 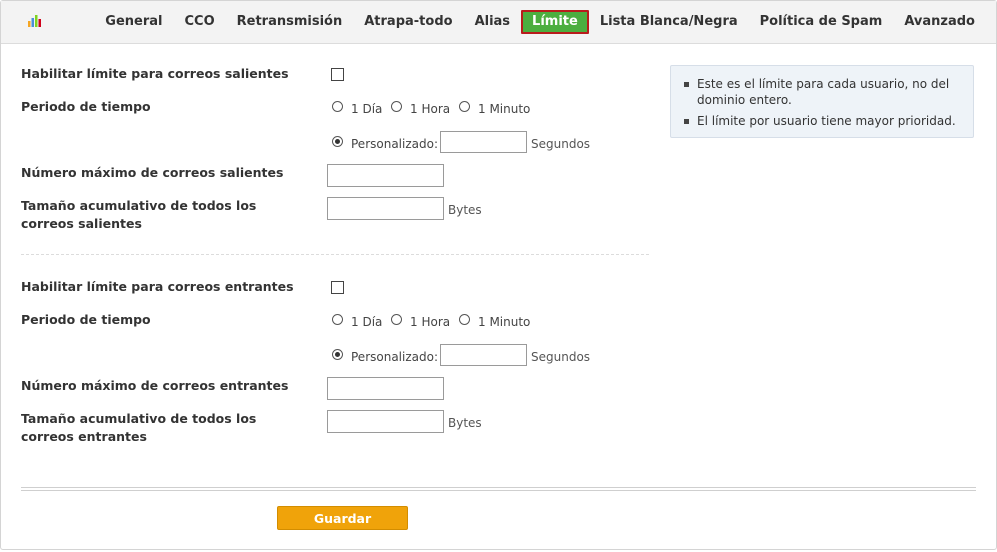 I want to click on incoming-custom-seconds-input, so click(x=483, y=355).